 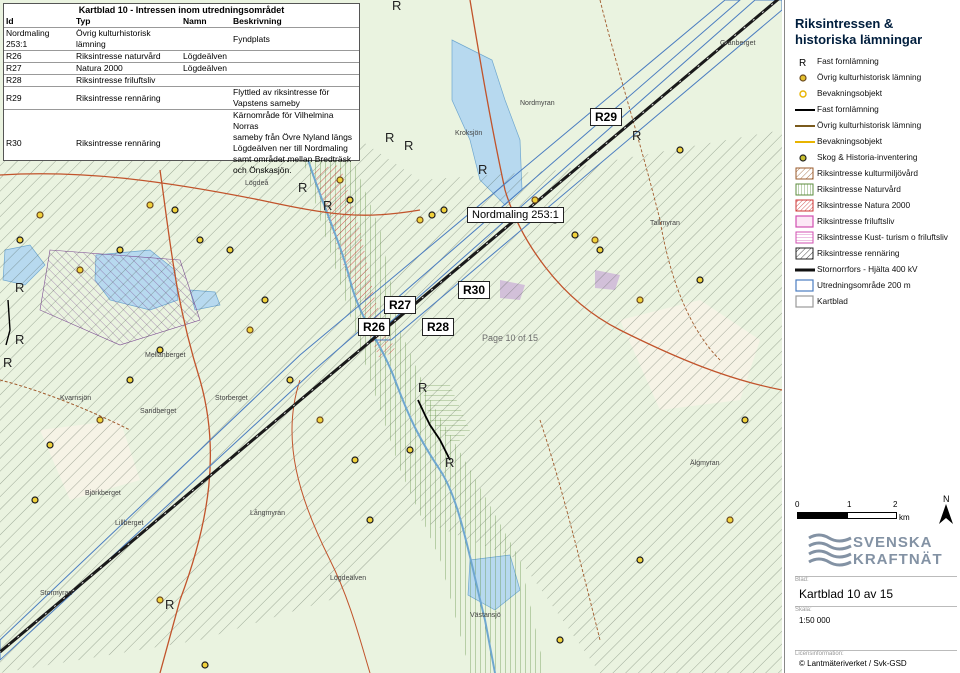 What do you see at coordinates (474, 290) in the screenshot?
I see `callout-r30: R30` at bounding box center [474, 290].